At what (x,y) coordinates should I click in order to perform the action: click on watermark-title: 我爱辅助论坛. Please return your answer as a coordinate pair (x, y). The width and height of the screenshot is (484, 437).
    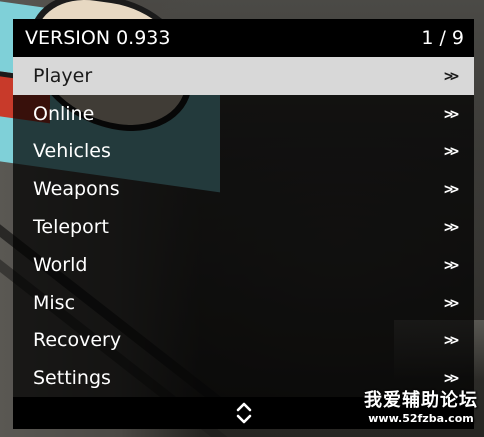
    Looking at the image, I should click on (421, 400).